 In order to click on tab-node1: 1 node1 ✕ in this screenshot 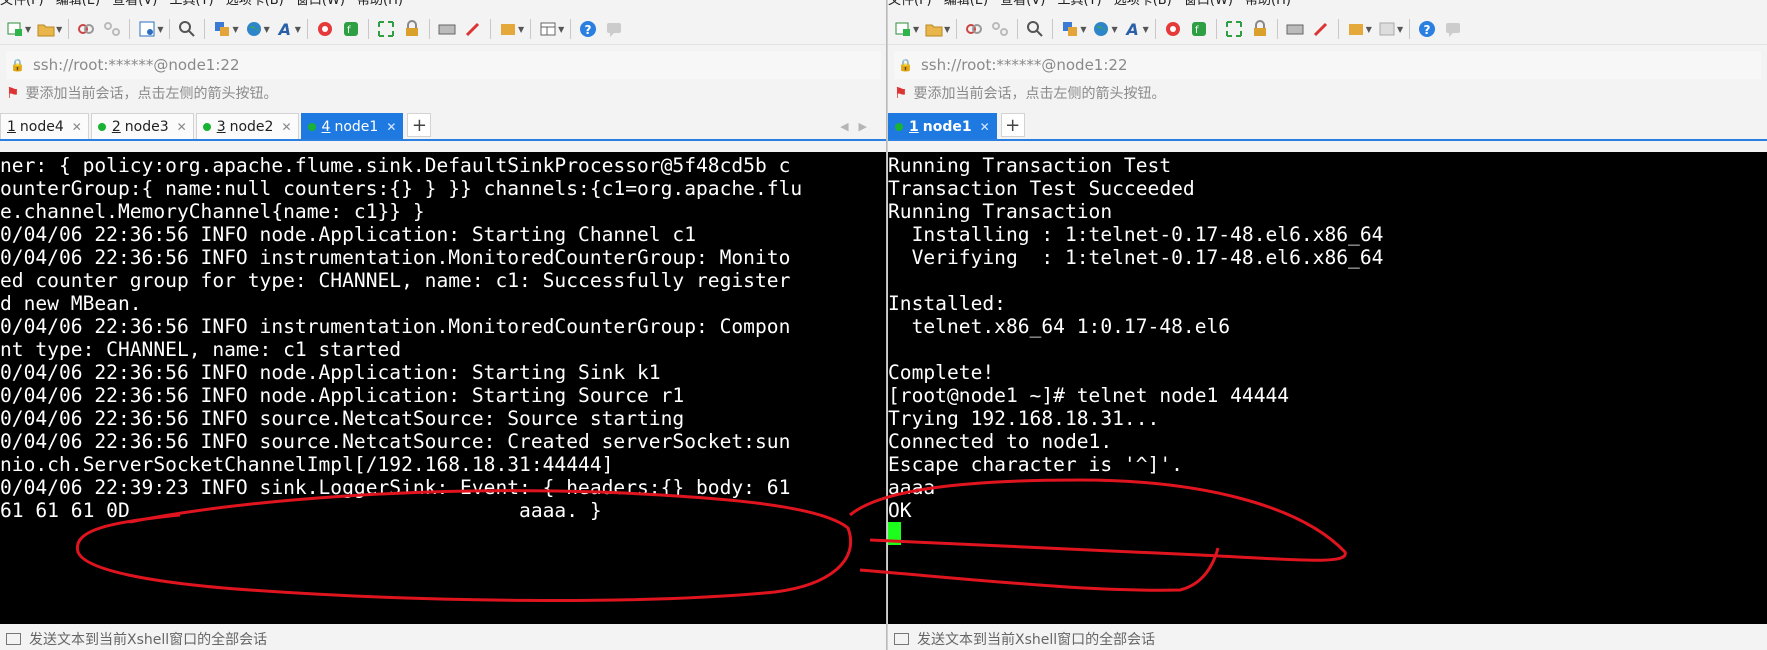, I will do `click(942, 126)`.